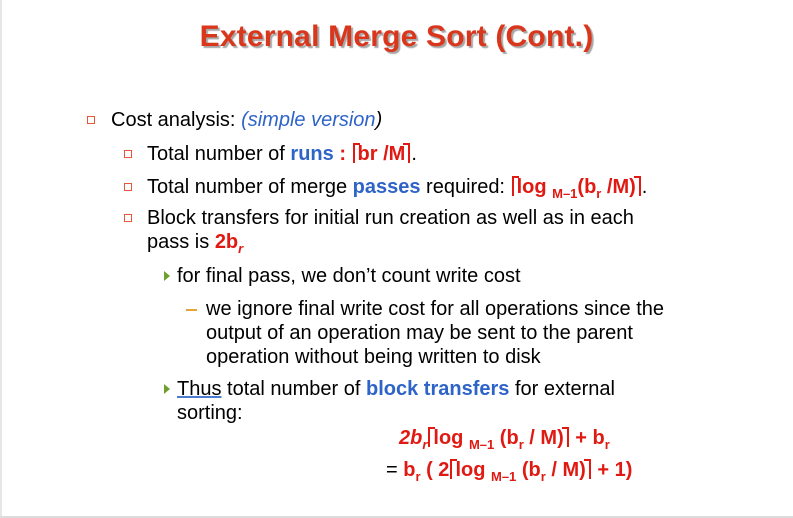 The height and width of the screenshot is (518, 793). I want to click on passes-suffix: ., so click(644, 187).